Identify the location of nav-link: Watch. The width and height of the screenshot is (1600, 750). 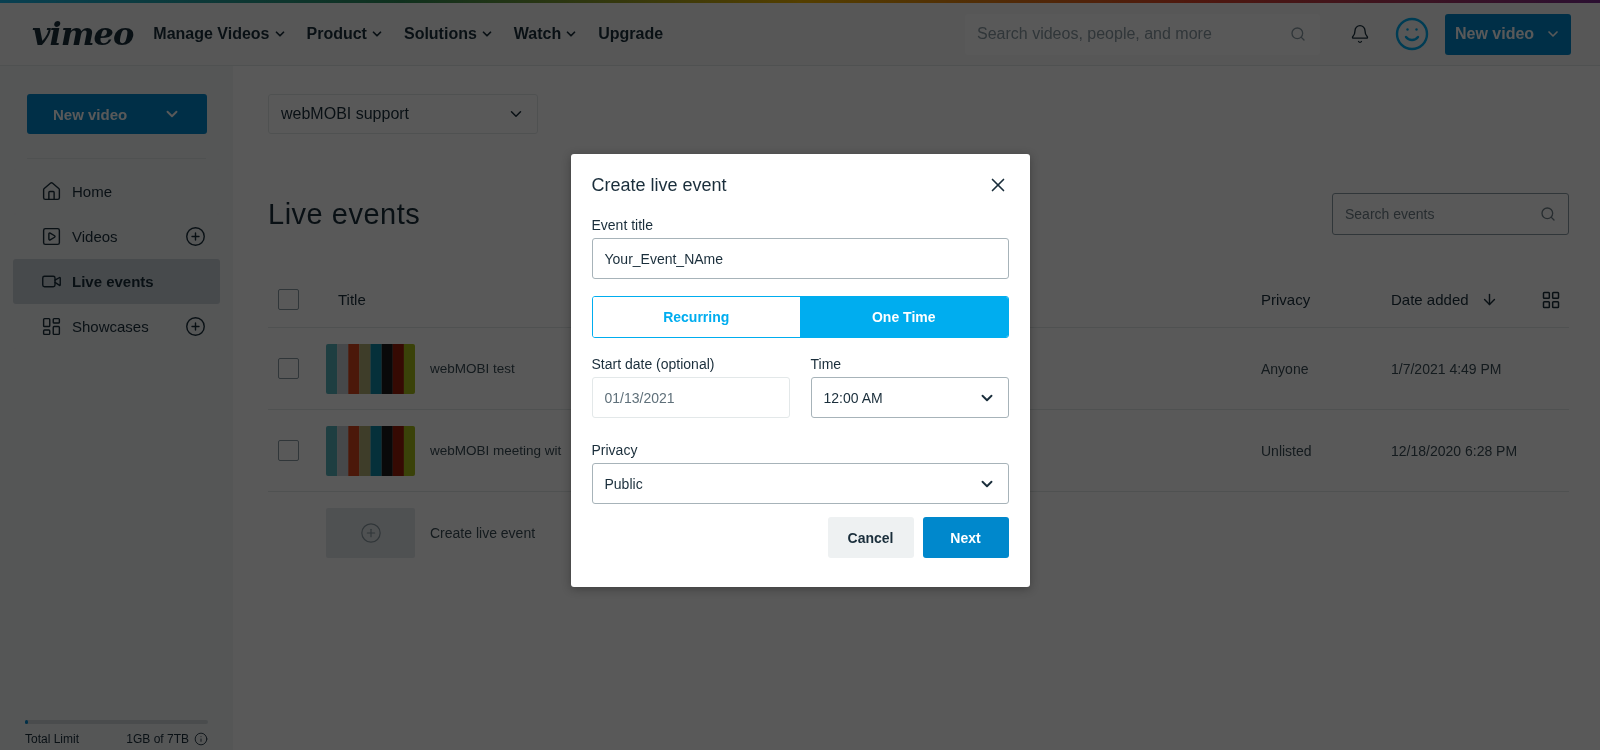
(546, 34).